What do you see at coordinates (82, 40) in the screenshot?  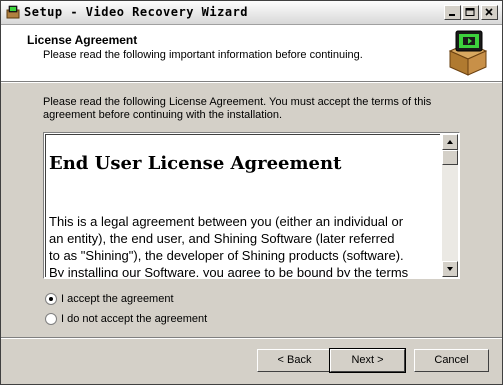 I see `page-title: License Agreement` at bounding box center [82, 40].